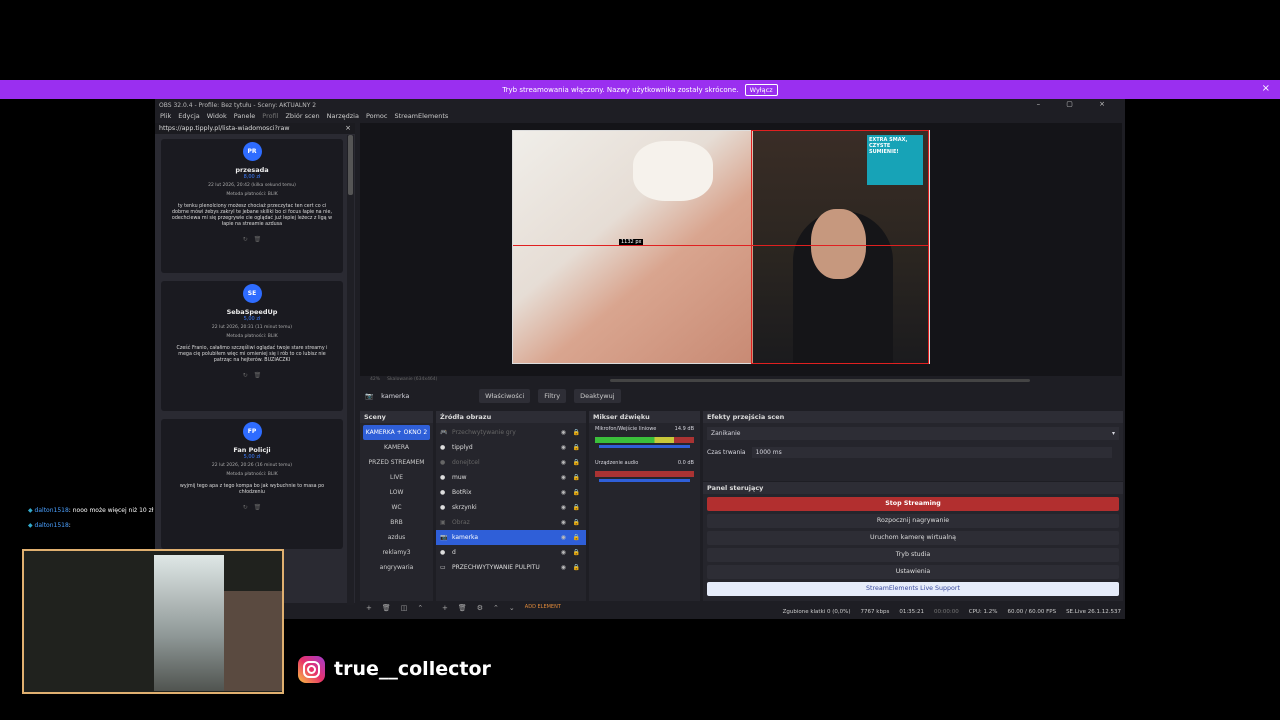  What do you see at coordinates (396, 522) in the screenshot?
I see `scene-item: BRB` at bounding box center [396, 522].